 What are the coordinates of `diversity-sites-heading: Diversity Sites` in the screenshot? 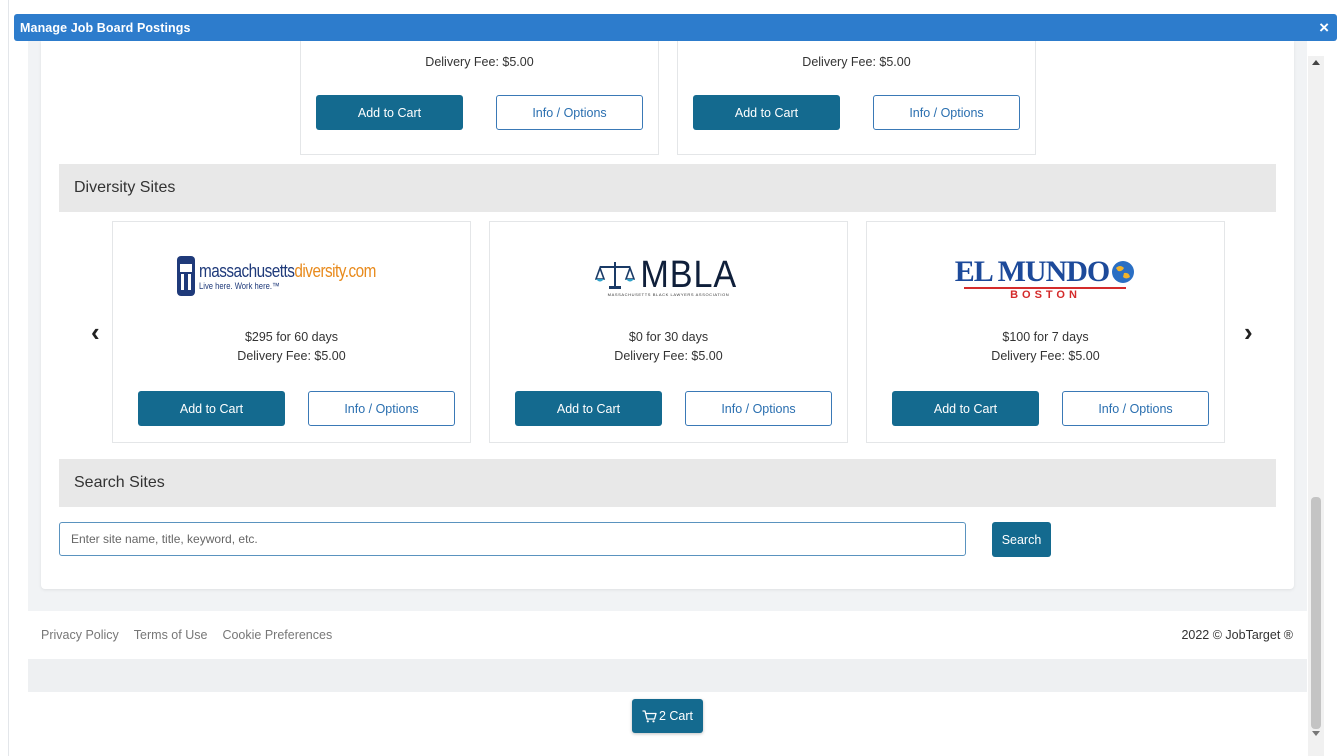 It's located at (667, 188).